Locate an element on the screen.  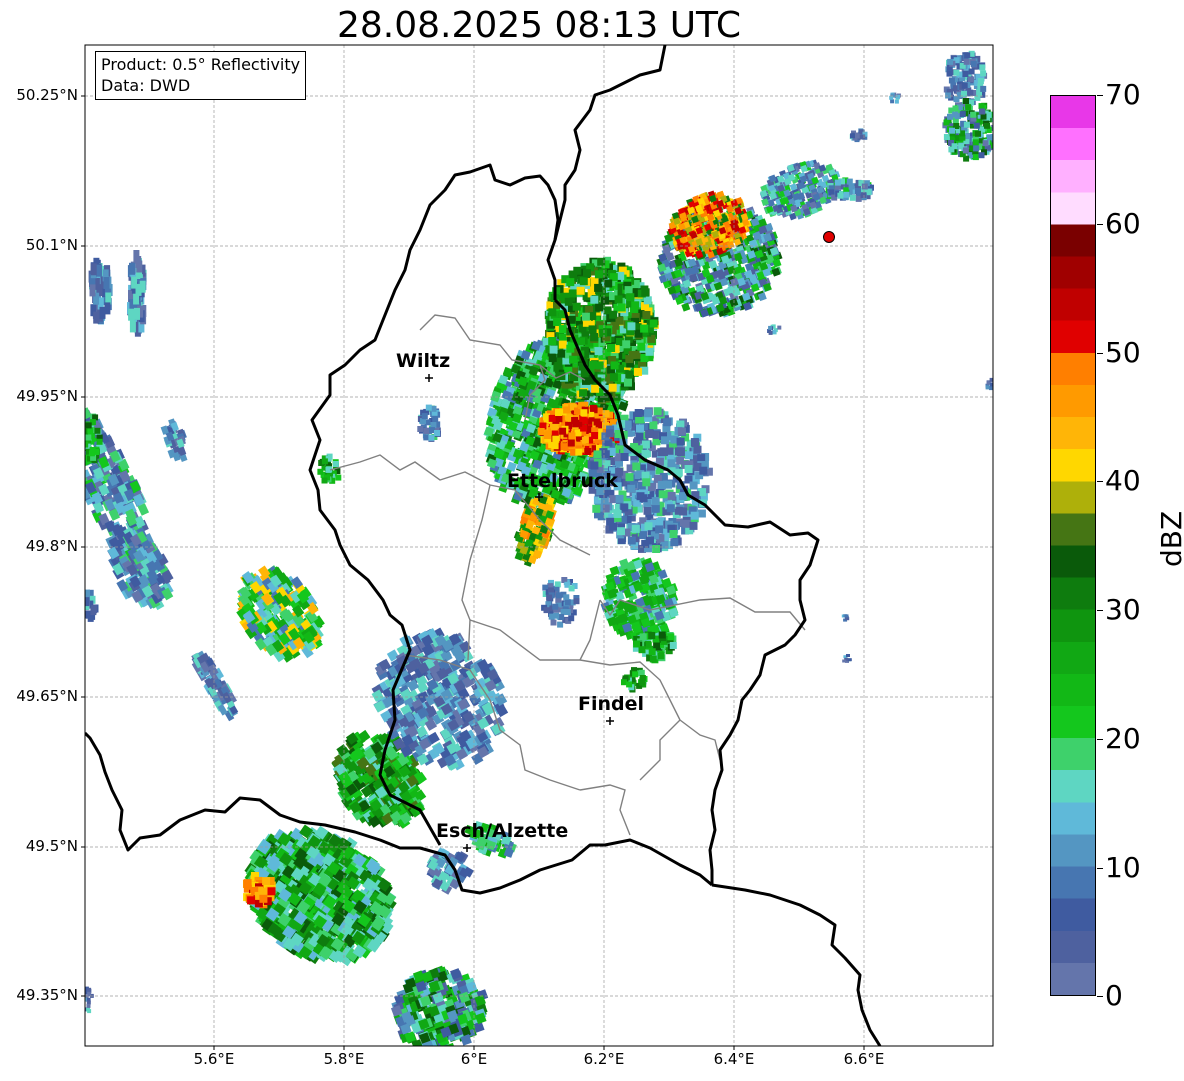
colorbar-label: 10 is located at coordinates (1123, 867).